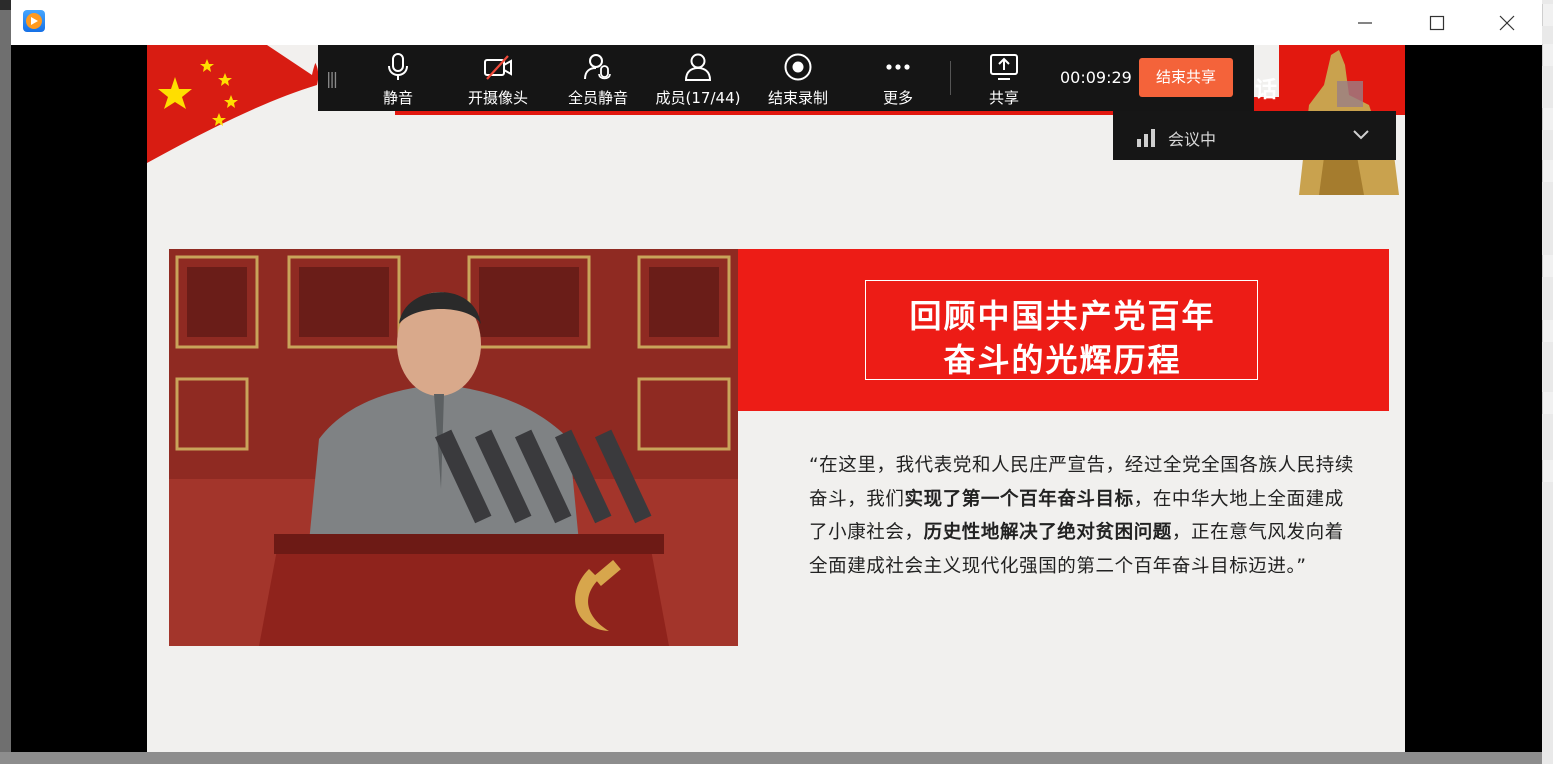 The image size is (1553, 764). Describe the element at coordinates (797, 98) in the screenshot. I see `stop-record-label: 结束录制` at that location.